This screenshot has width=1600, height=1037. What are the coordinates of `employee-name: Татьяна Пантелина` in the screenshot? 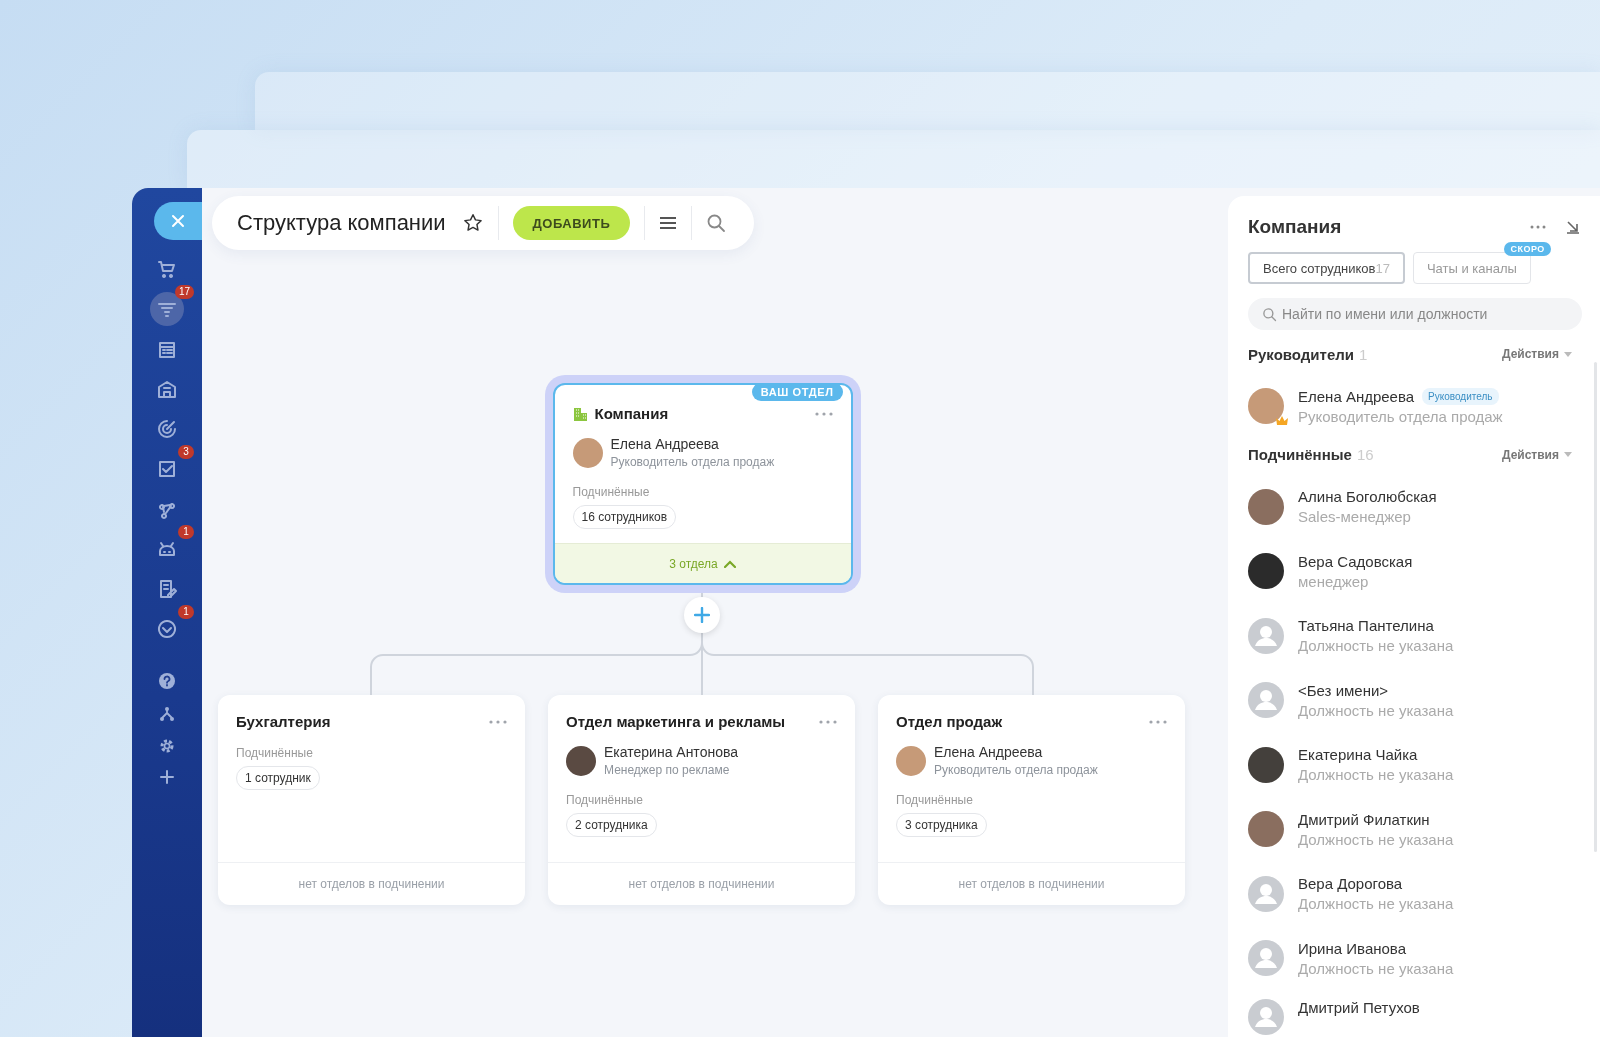 It's located at (1366, 626).